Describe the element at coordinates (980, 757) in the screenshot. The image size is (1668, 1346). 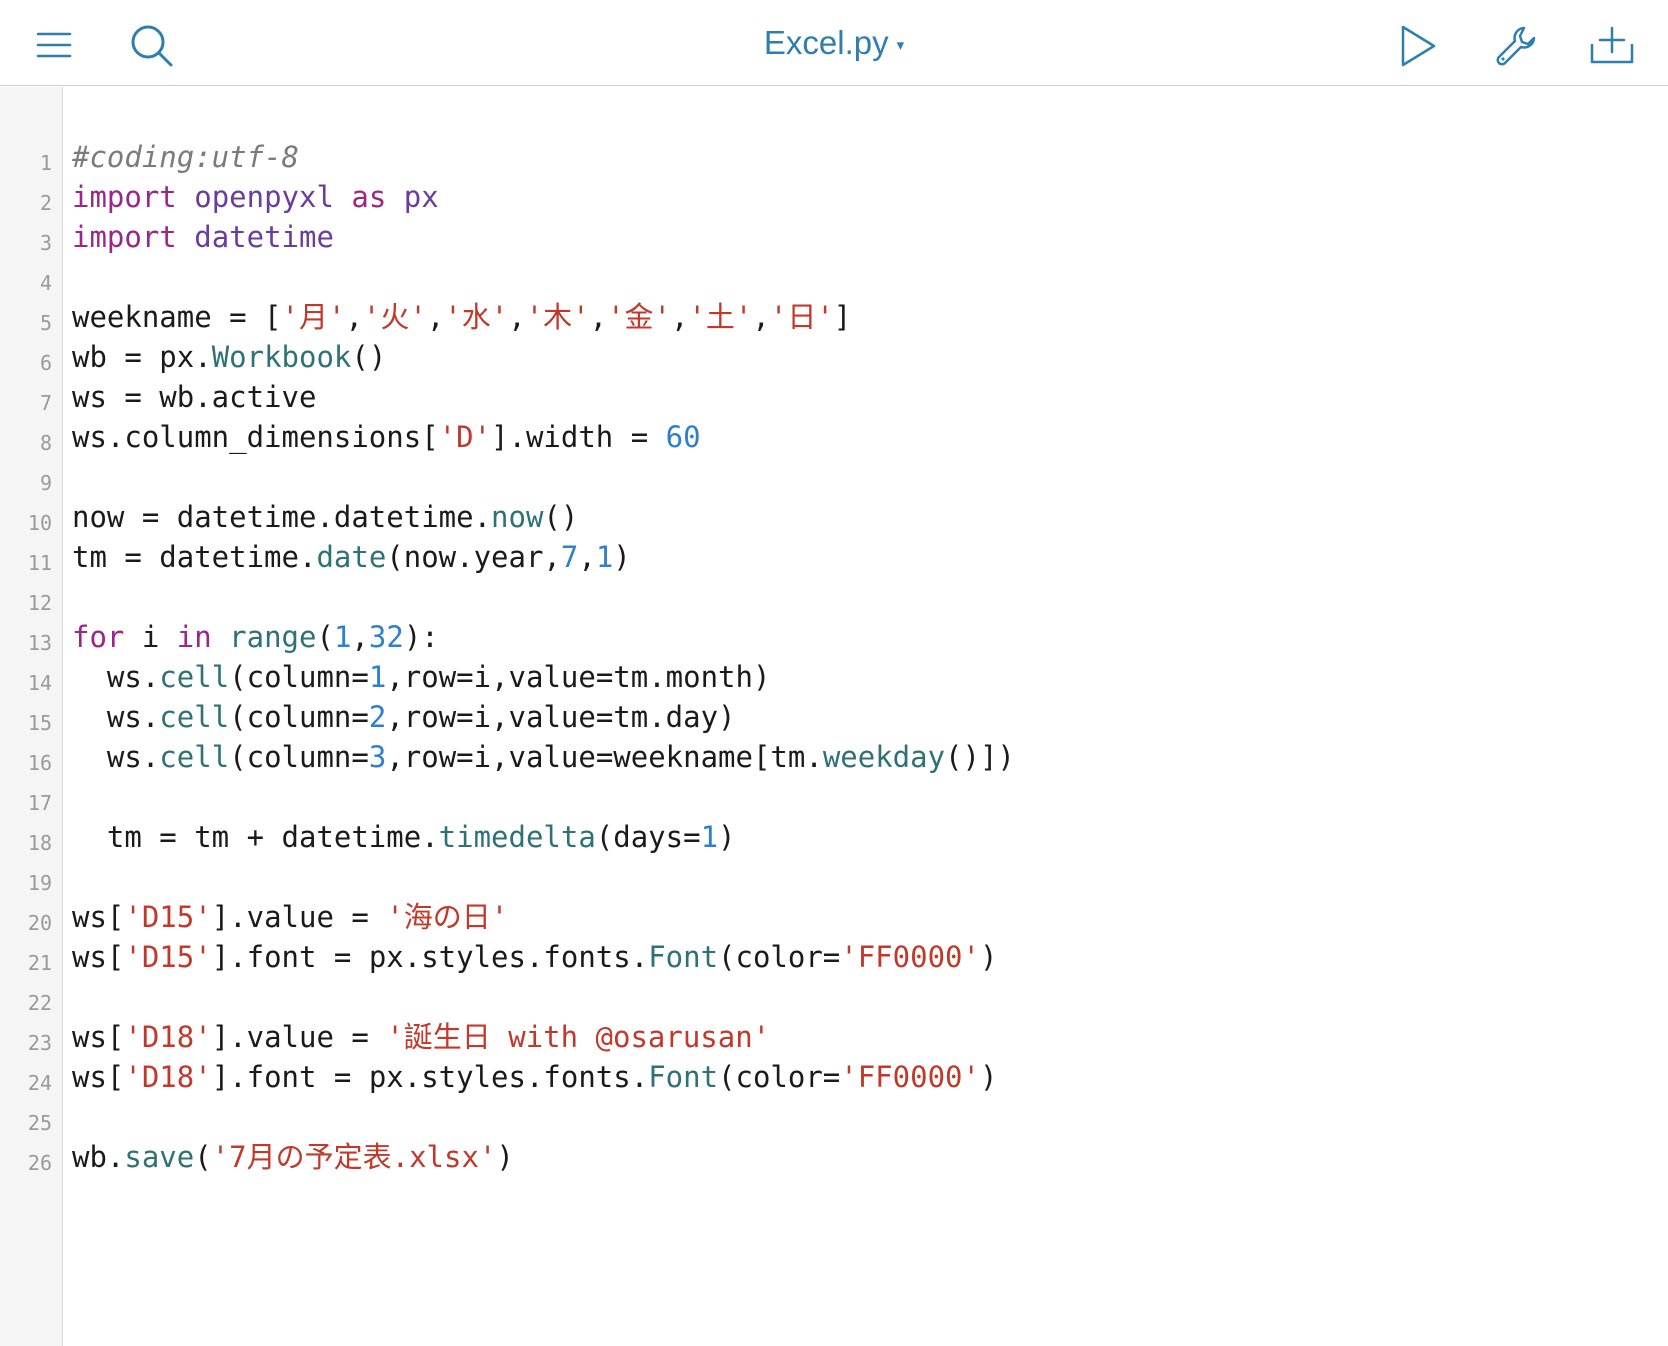
I see `code-token: ()])` at that location.